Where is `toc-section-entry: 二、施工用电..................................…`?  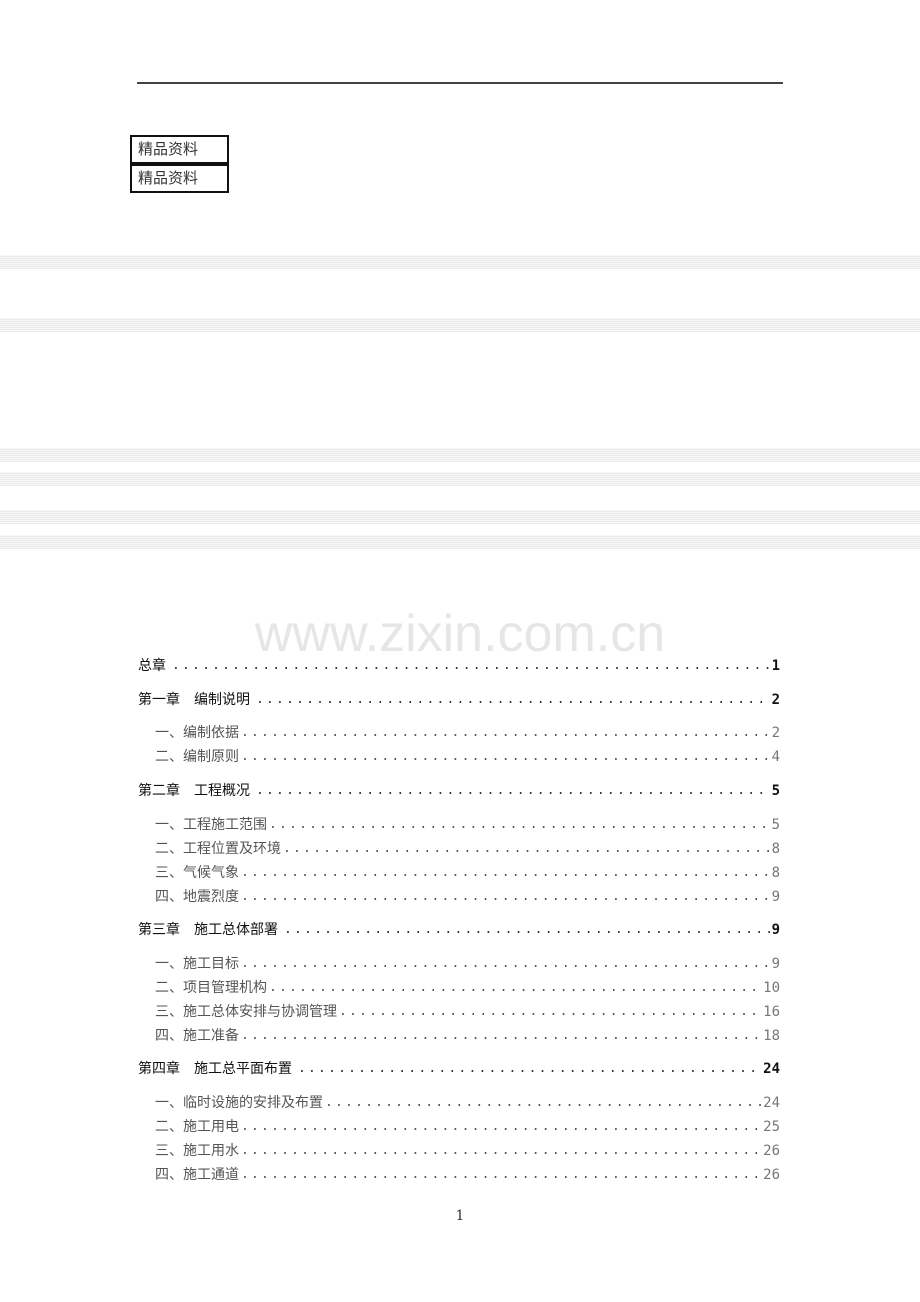 toc-section-entry: 二、施工用电..................................… is located at coordinates (459, 1127).